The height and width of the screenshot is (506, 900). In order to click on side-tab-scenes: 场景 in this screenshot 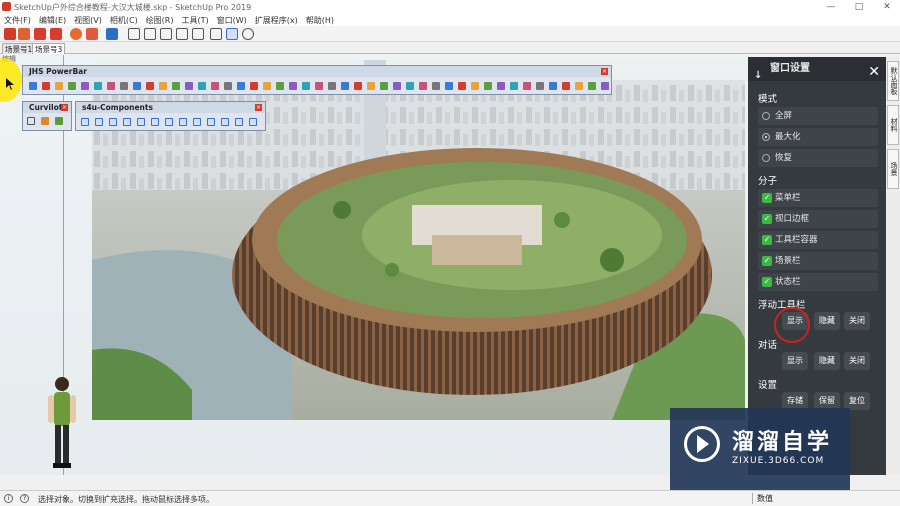, I will do `click(893, 169)`.